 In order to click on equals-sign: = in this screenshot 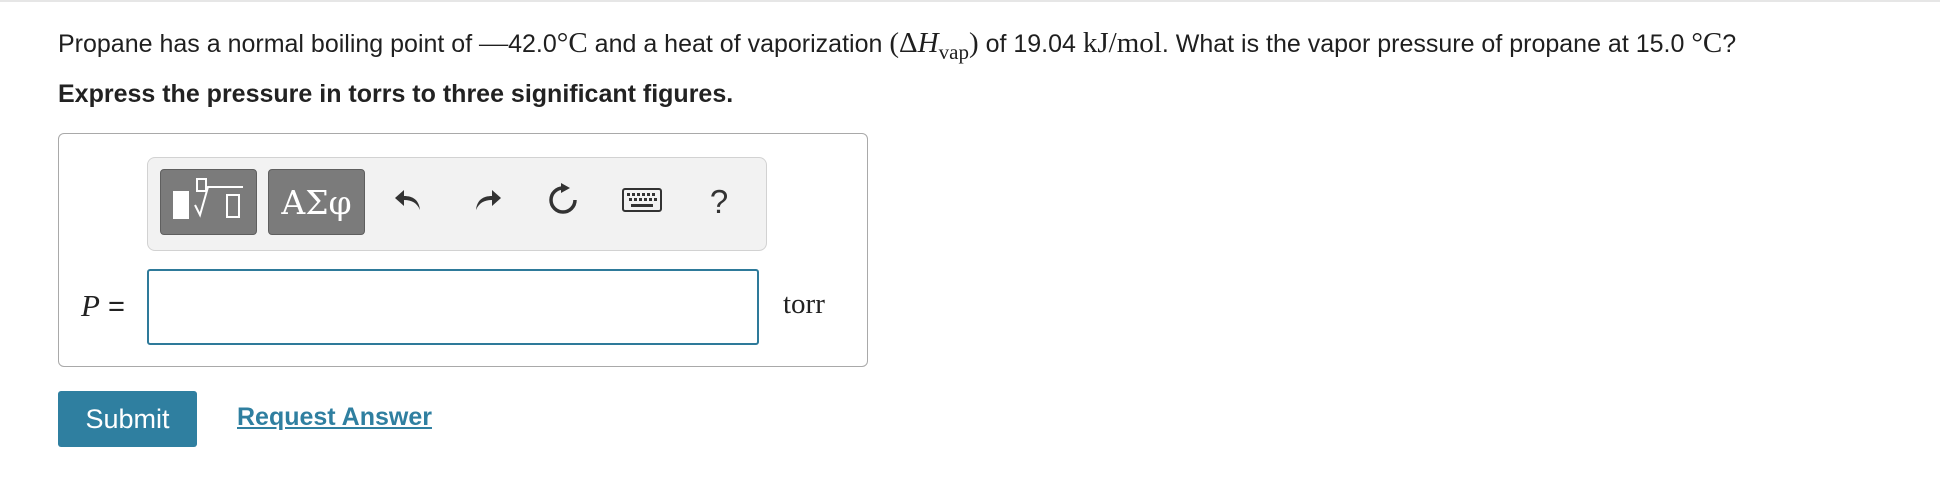, I will do `click(112, 307)`.